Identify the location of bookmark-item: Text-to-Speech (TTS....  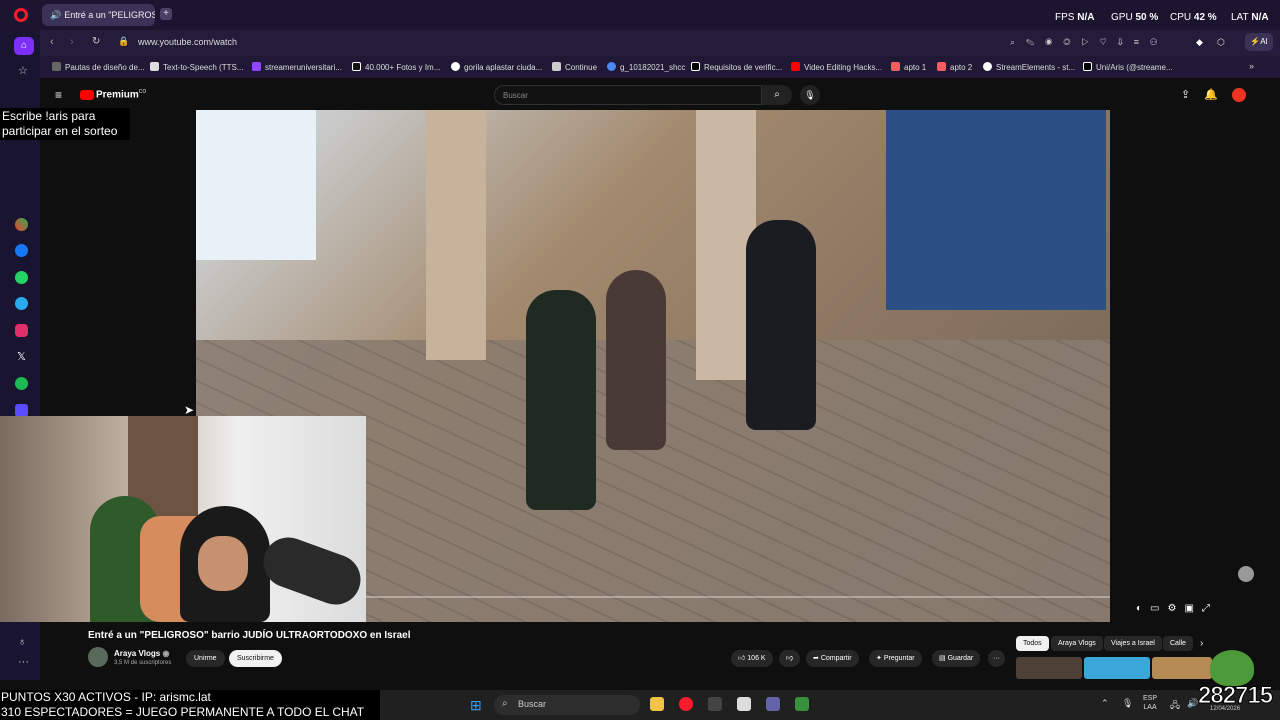
(196, 67).